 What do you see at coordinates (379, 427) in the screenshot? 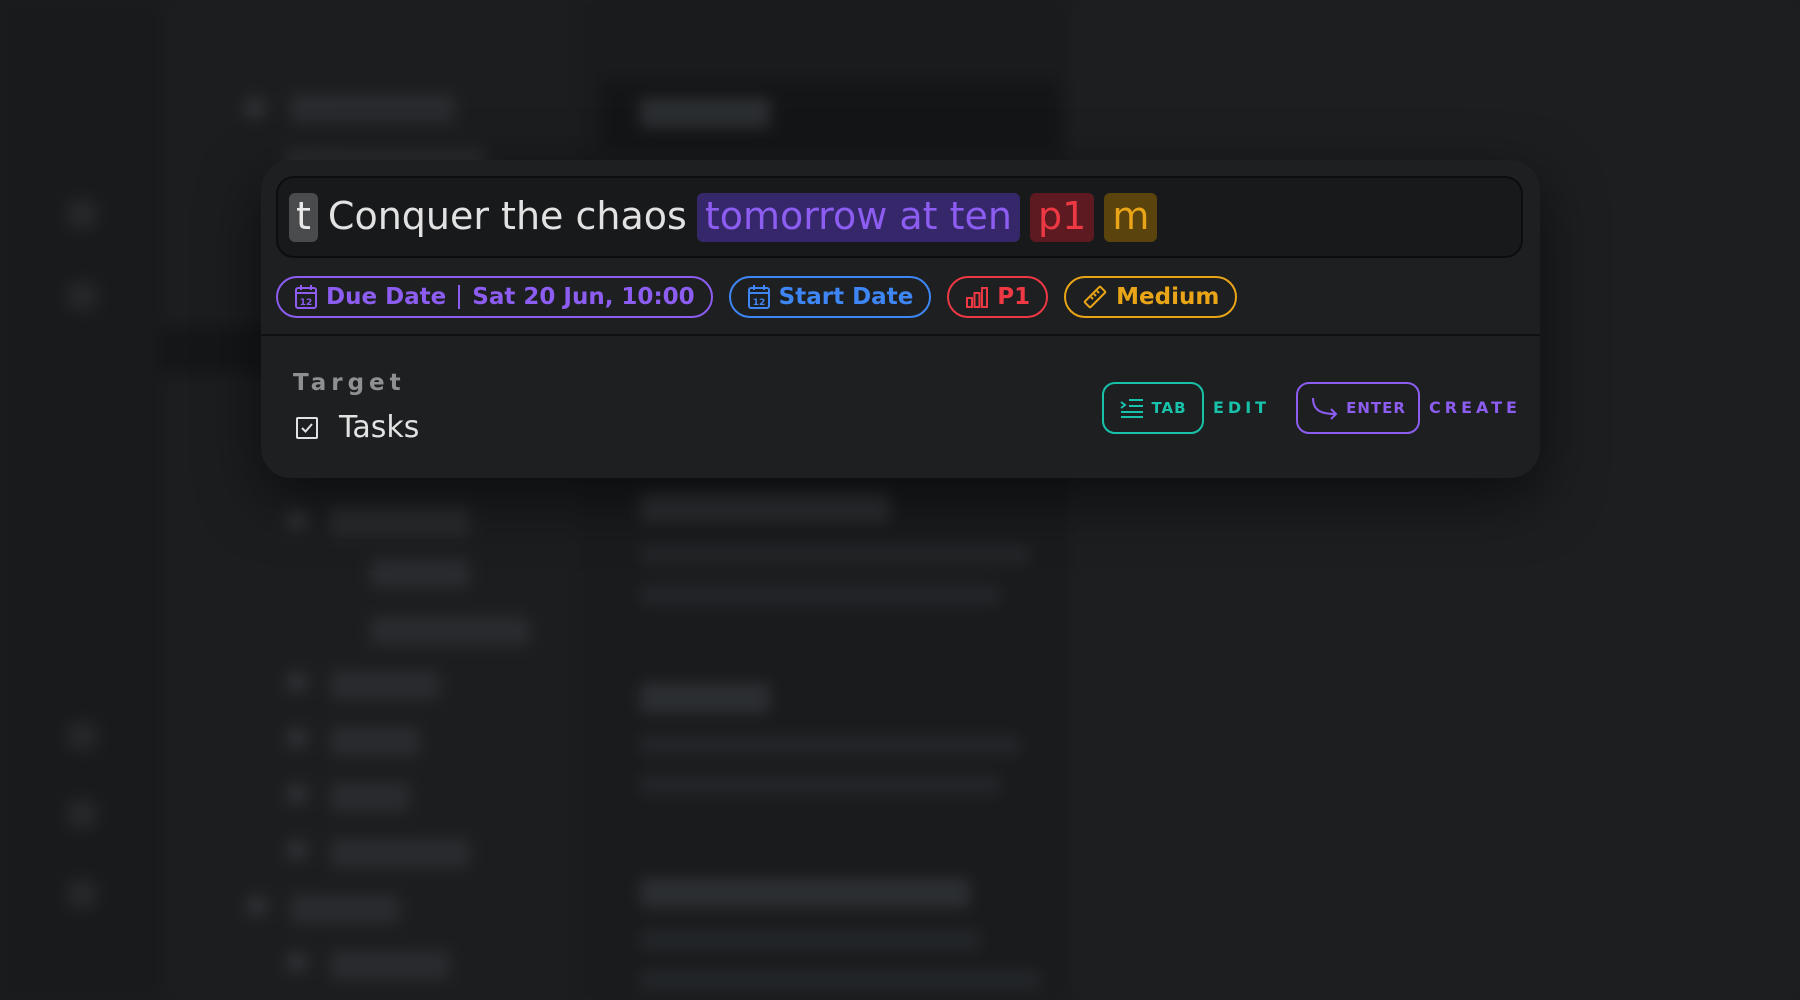
I see `target-option-label: Tasks` at bounding box center [379, 427].